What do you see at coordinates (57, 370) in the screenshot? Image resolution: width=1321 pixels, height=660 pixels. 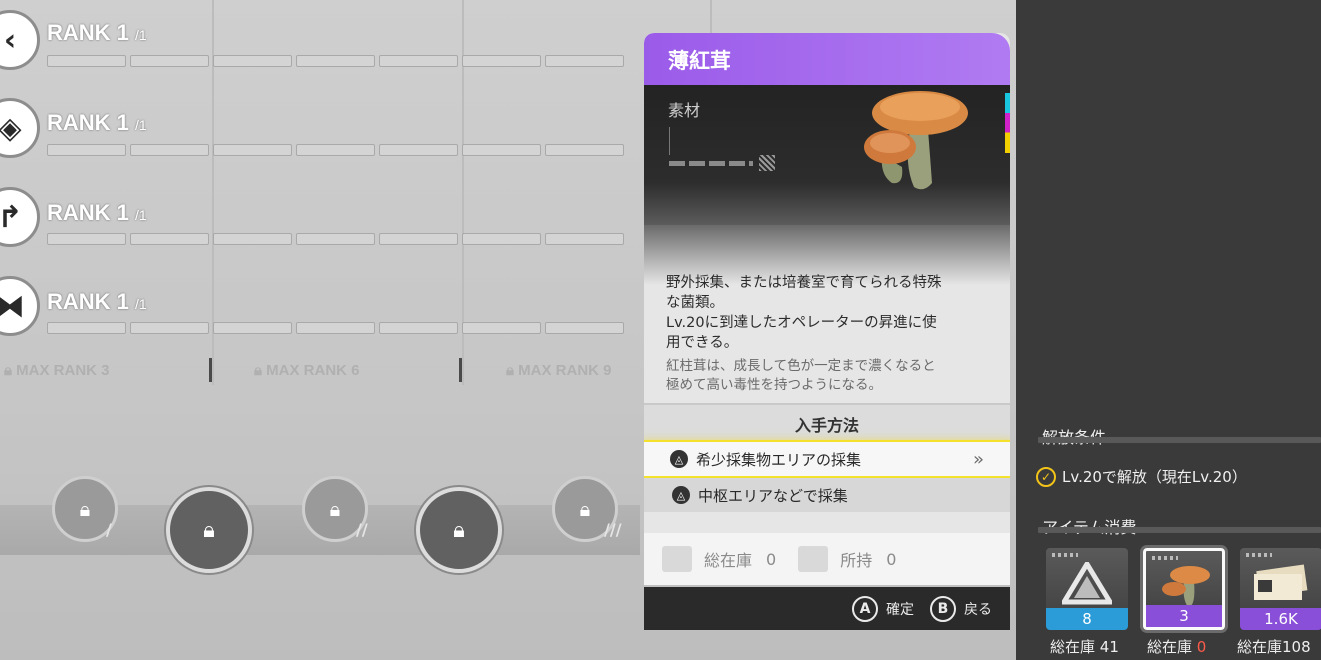 I see `max-rank-label: 🔒︎ MAX RANK 3` at bounding box center [57, 370].